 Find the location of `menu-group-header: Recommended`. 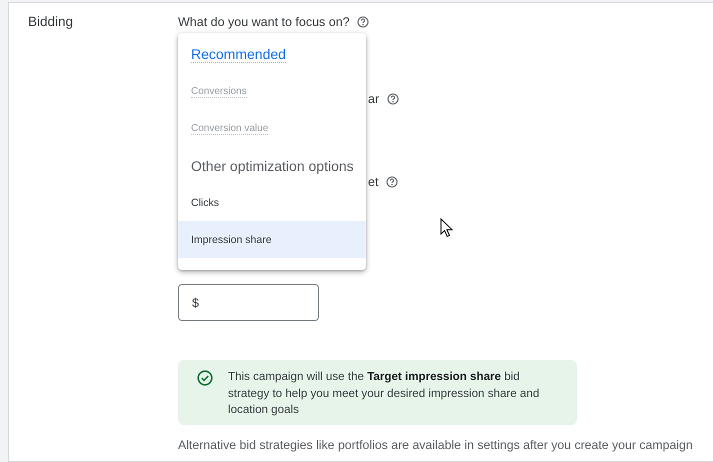

menu-group-header: Recommended is located at coordinates (238, 54).